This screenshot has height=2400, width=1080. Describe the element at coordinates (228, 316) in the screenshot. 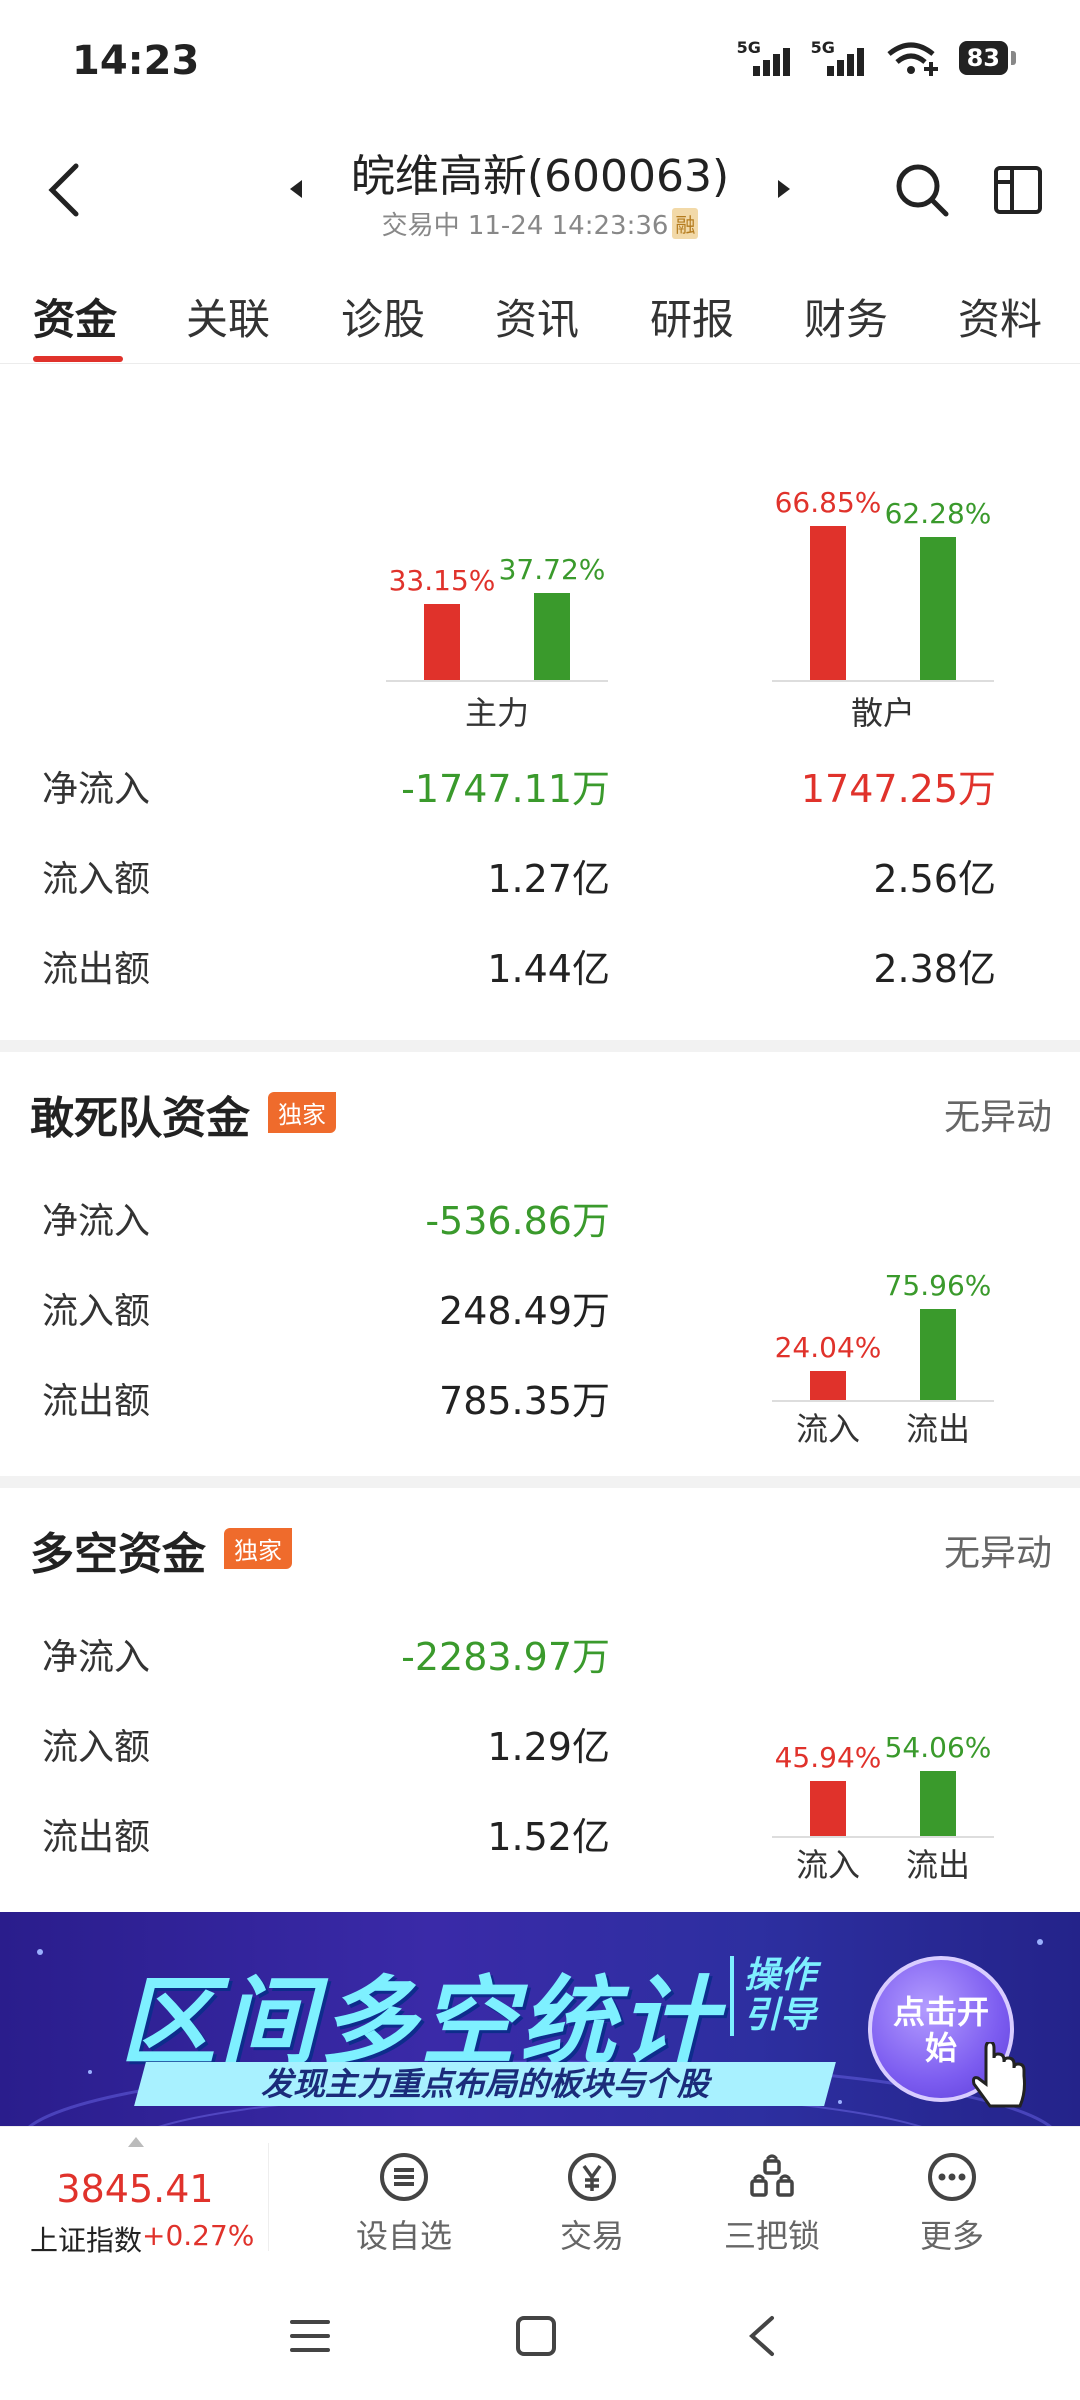

I see `tab-related: 关联` at that location.